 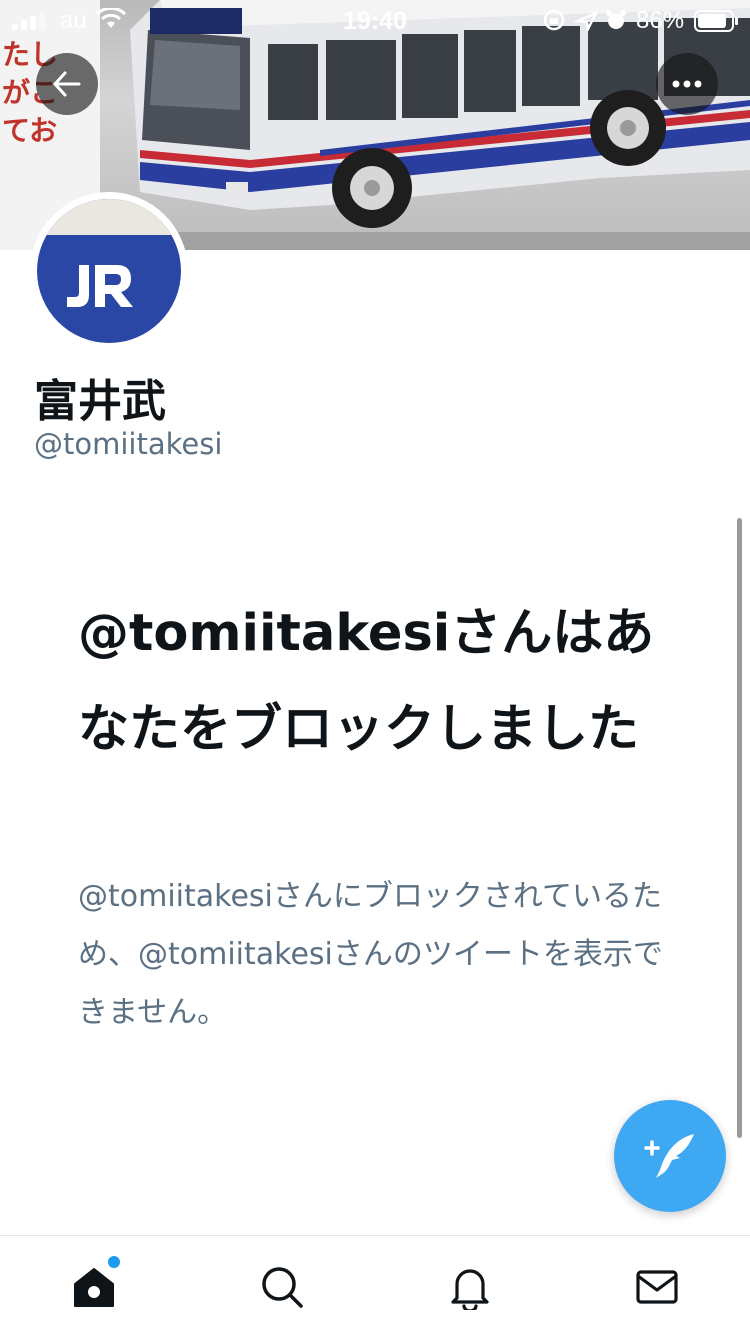 I want to click on status-icons, so click(x=585, y=20).